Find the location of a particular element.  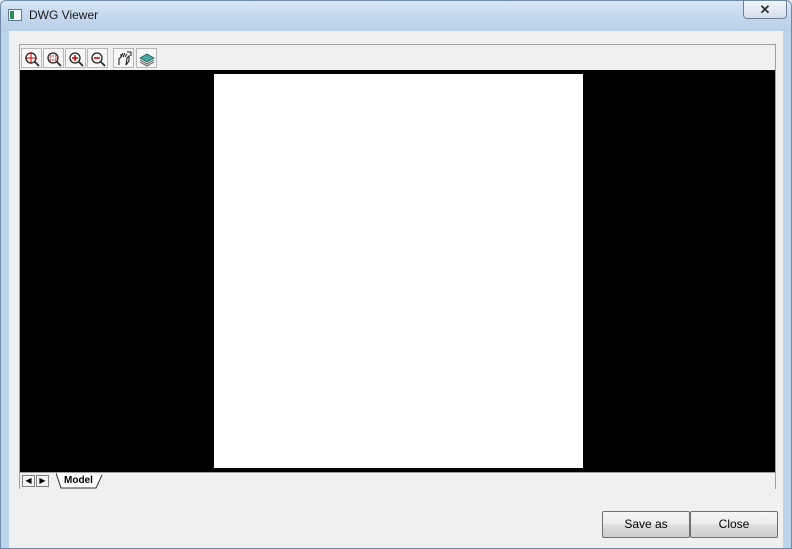

tab-model-label: Model is located at coordinates (78, 480).